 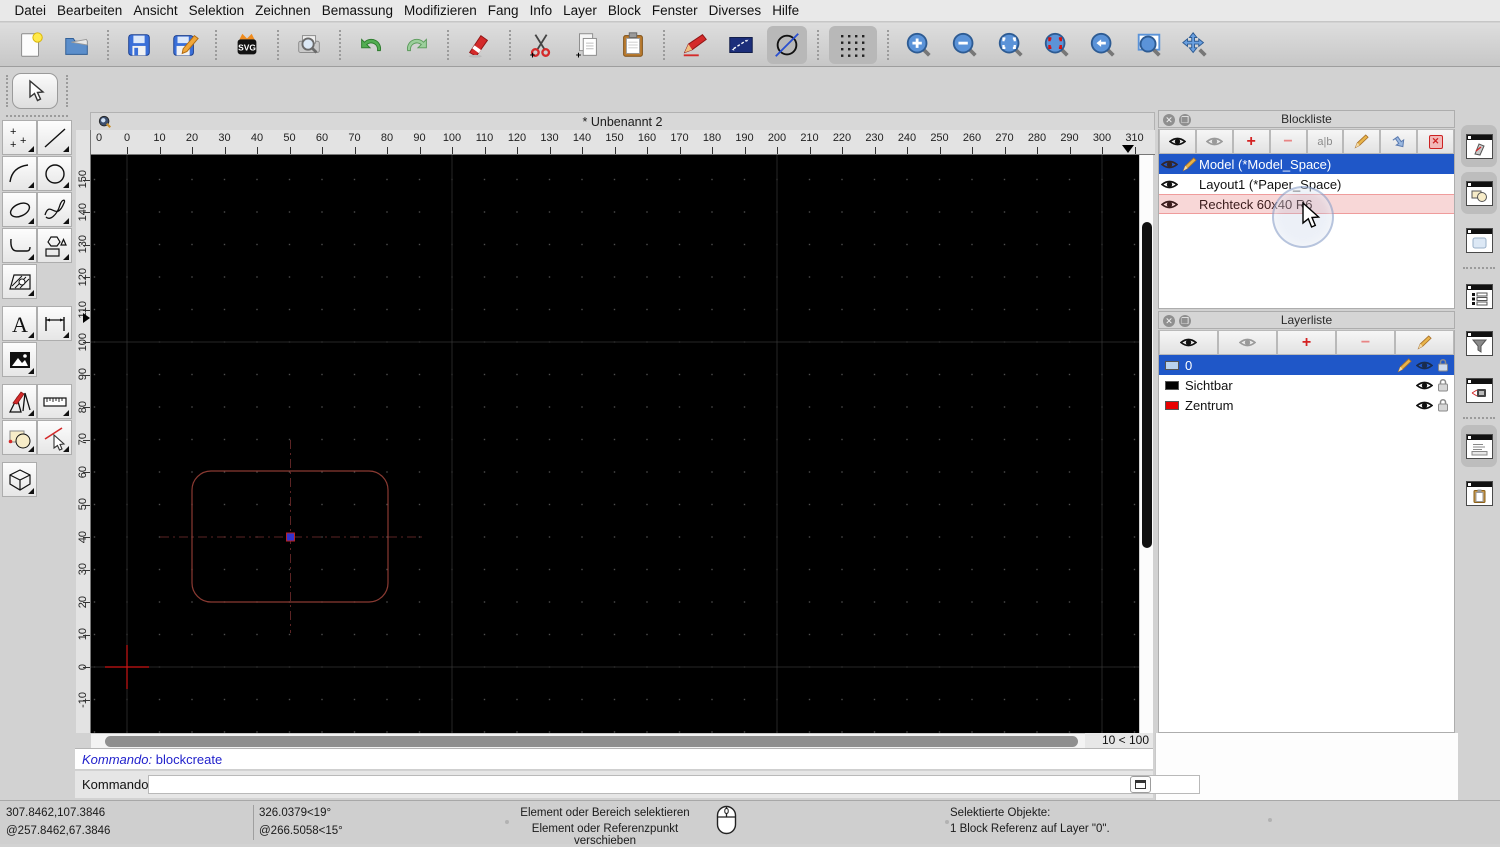 What do you see at coordinates (1479, 390) in the screenshot?
I see `info-dock-toggle-button` at bounding box center [1479, 390].